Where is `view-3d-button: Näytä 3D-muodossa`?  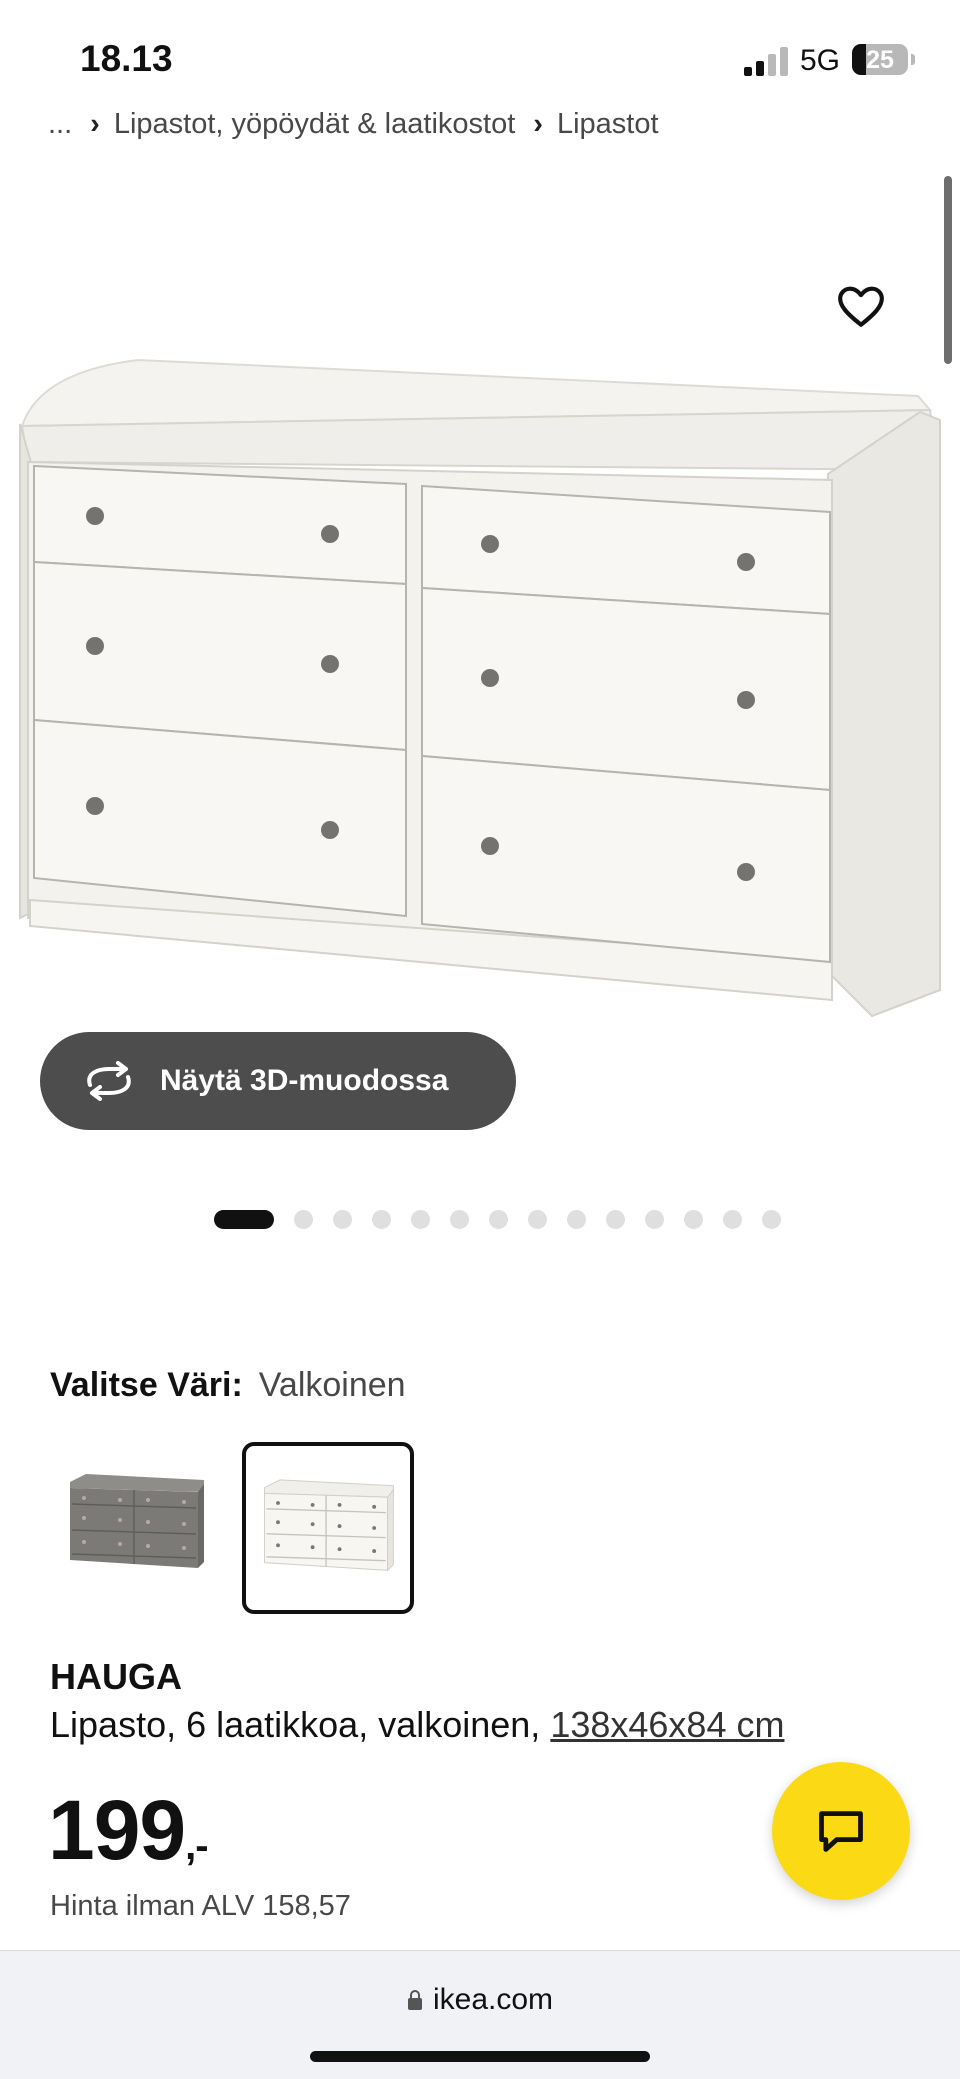
view-3d-button: Näytä 3D-muodossa is located at coordinates (278, 1081).